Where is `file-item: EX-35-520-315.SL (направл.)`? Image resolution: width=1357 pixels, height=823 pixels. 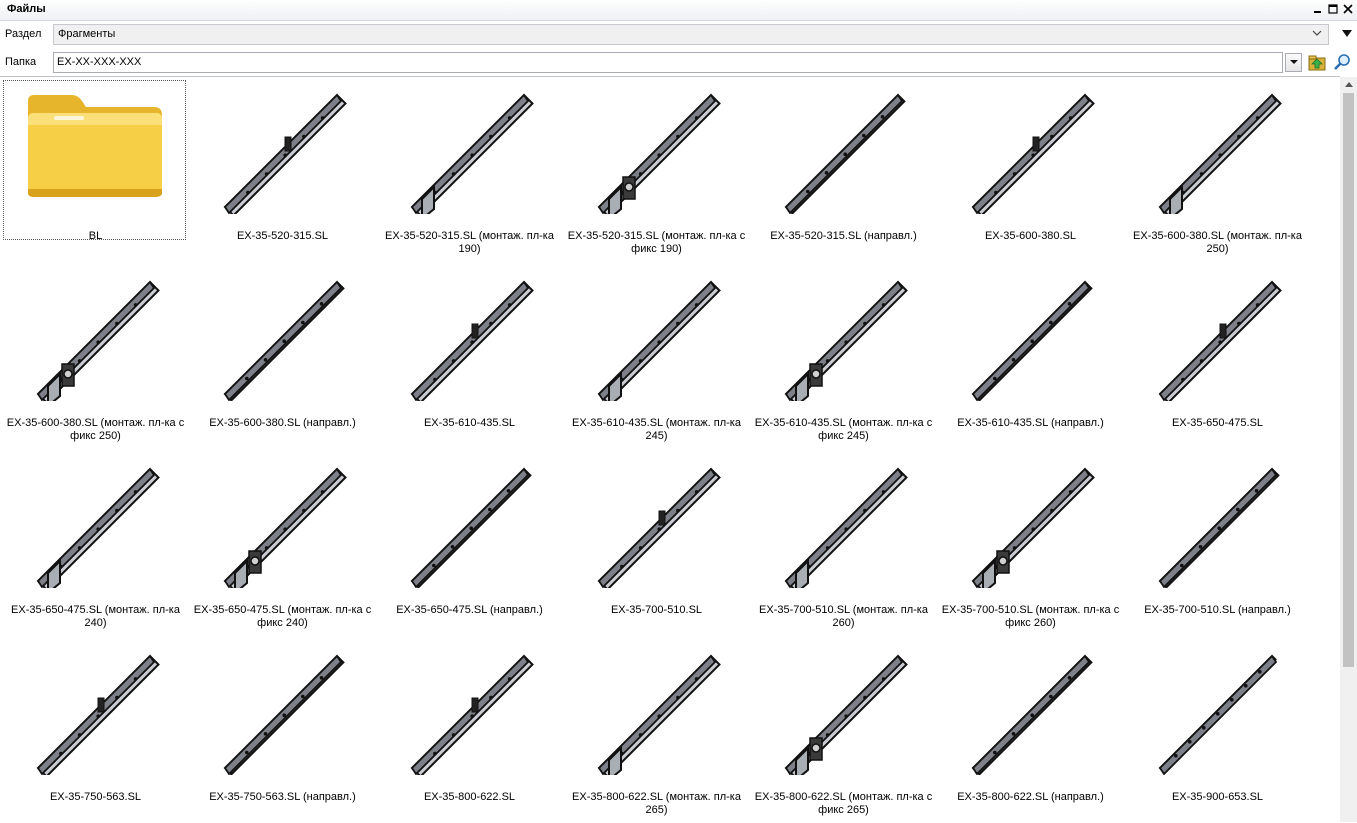
file-item: EX-35-520-315.SL (направл.) is located at coordinates (843, 172).